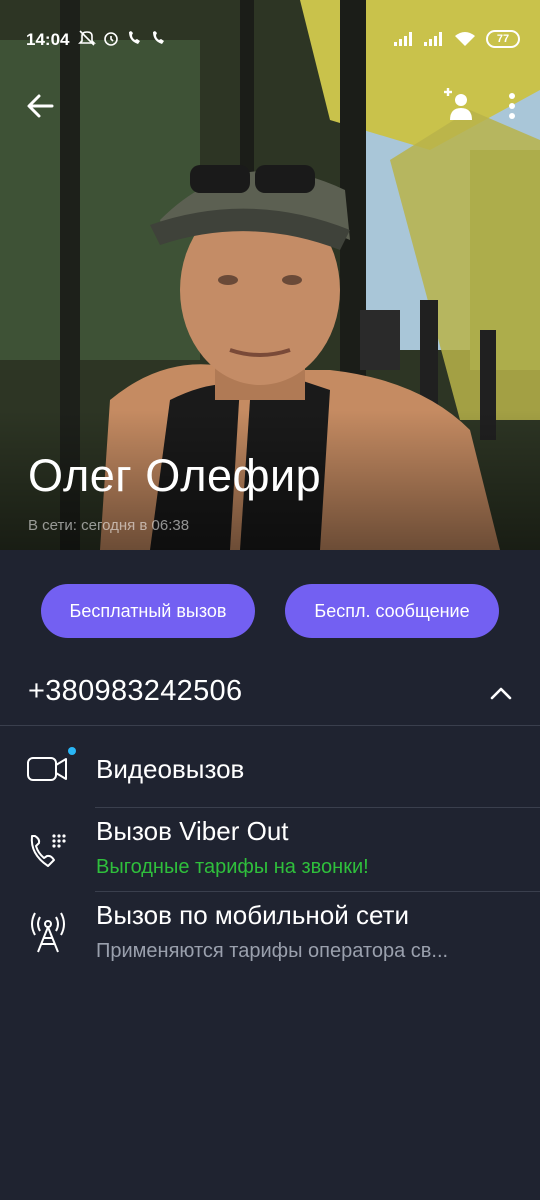 The width and height of the screenshot is (540, 1200). I want to click on phone-number-row: +380983242506, so click(270, 693).